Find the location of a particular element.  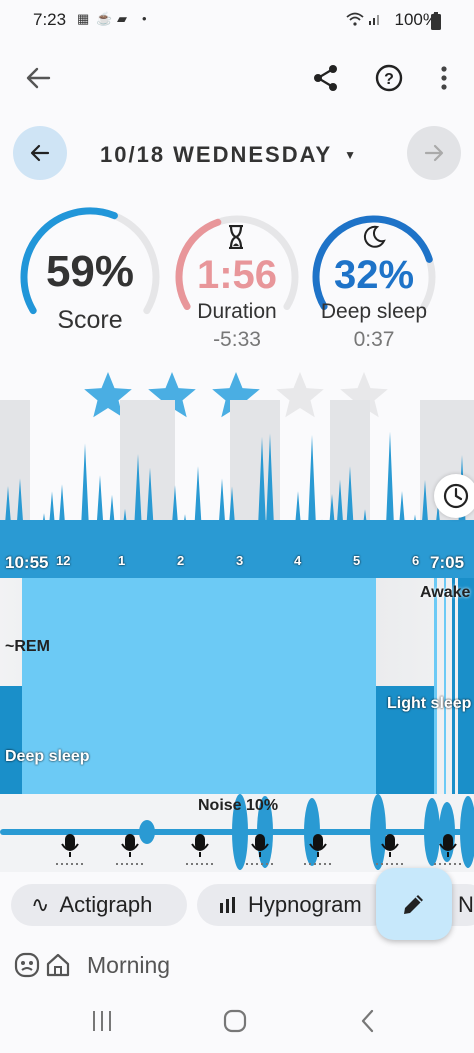

recents-icon is located at coordinates (102, 1021).